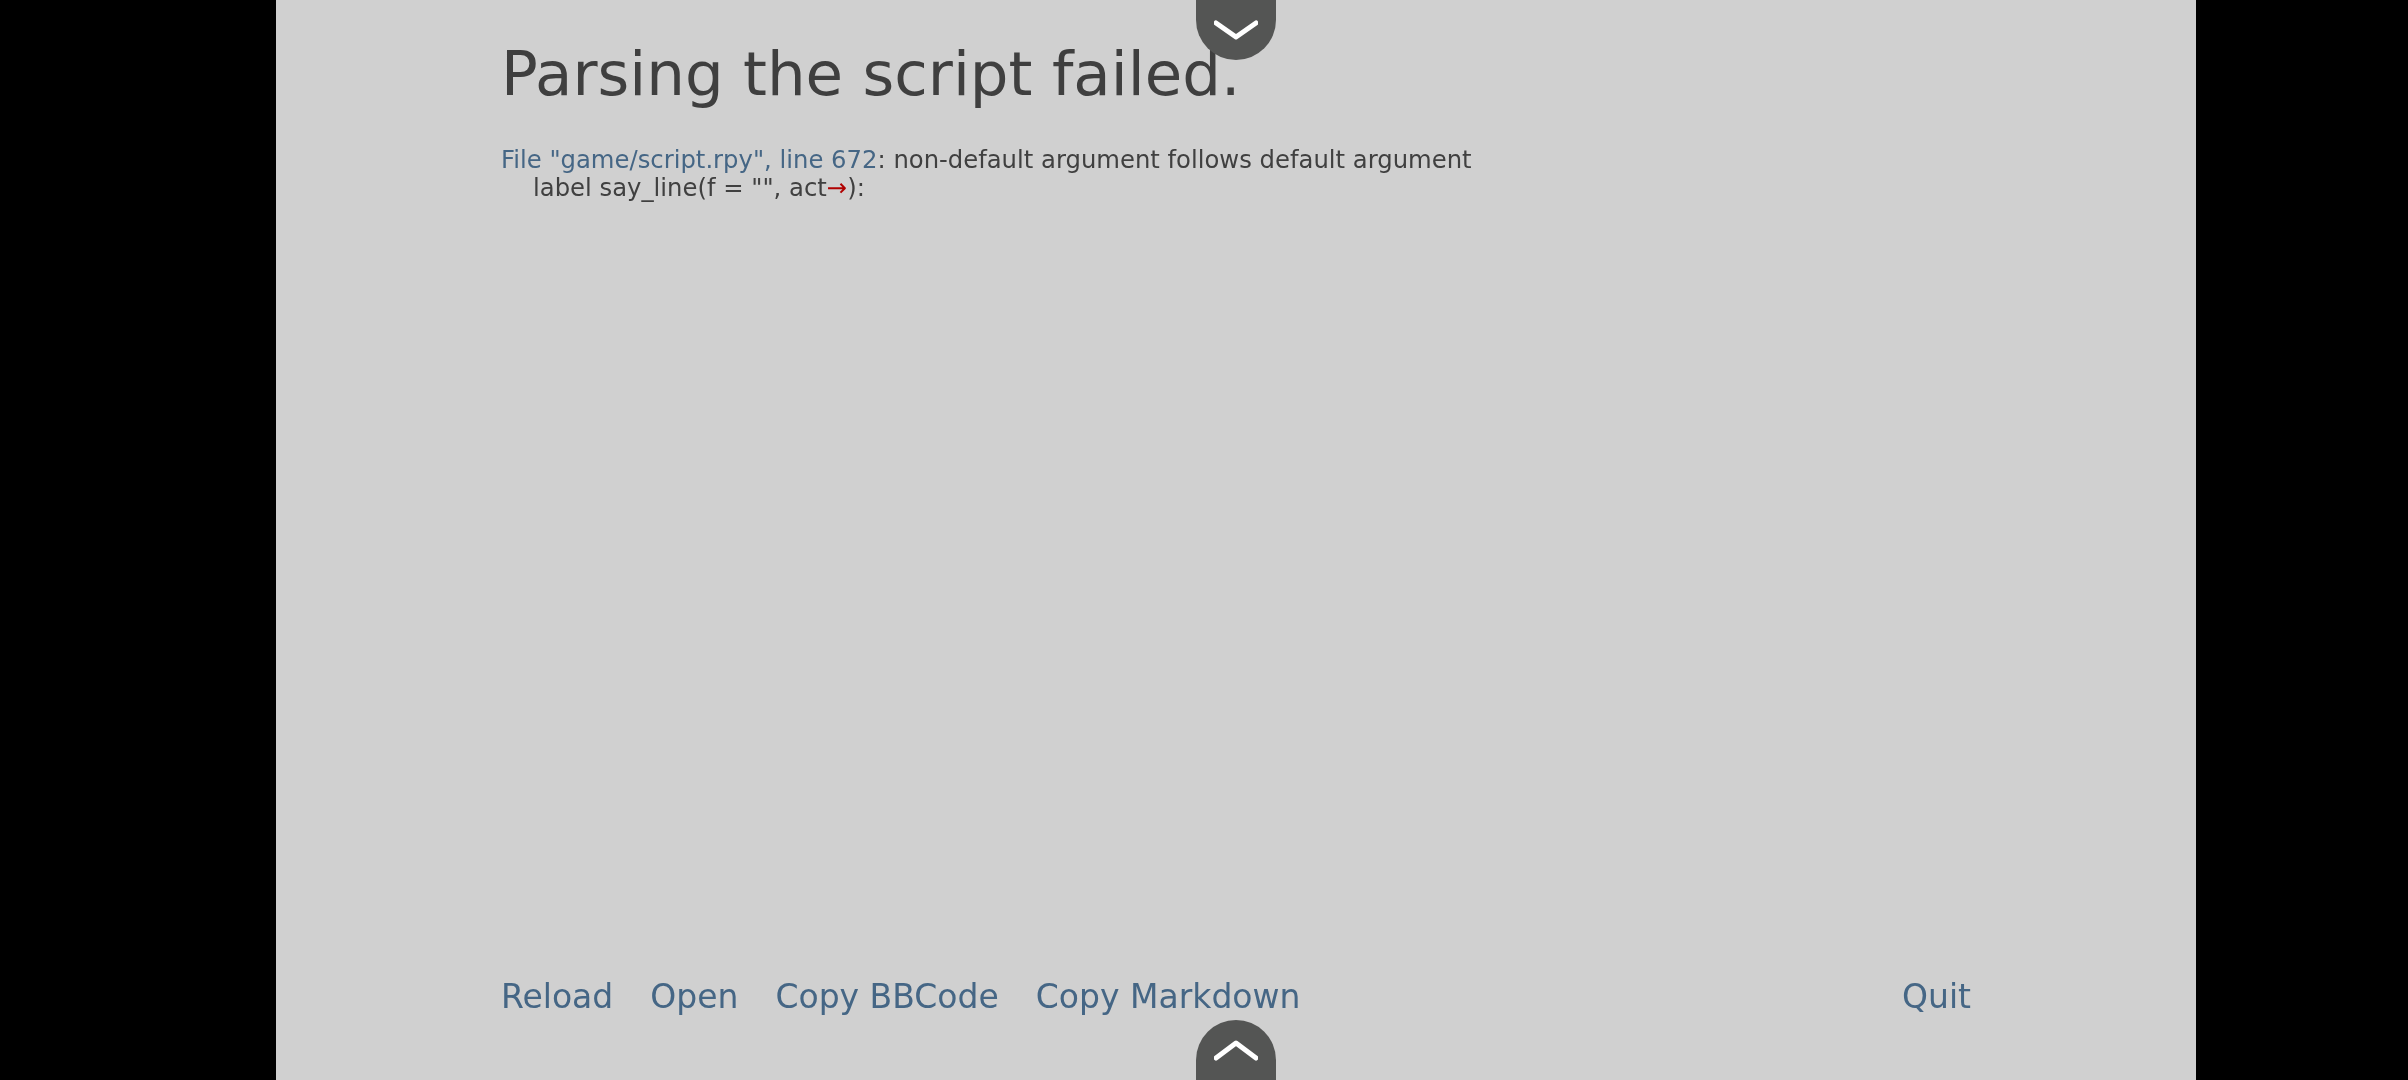  What do you see at coordinates (694, 996) in the screenshot?
I see `action-link: Open` at bounding box center [694, 996].